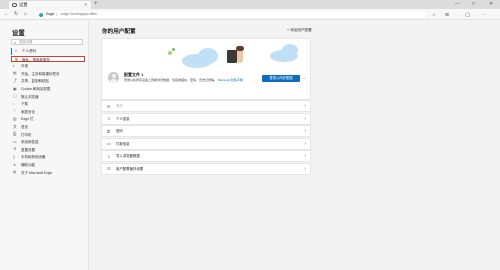 This screenshot has height=270, width=500. I want to click on profile-banner, so click(206, 54).